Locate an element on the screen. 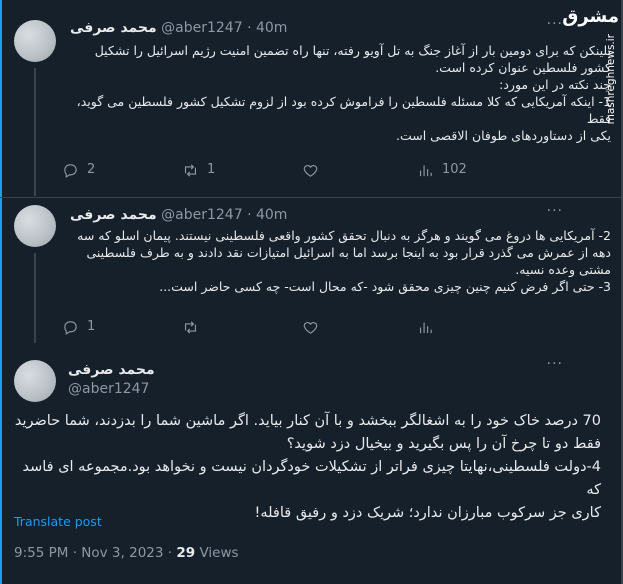  tweet-actions: 2 1 102 is located at coordinates (282, 170).